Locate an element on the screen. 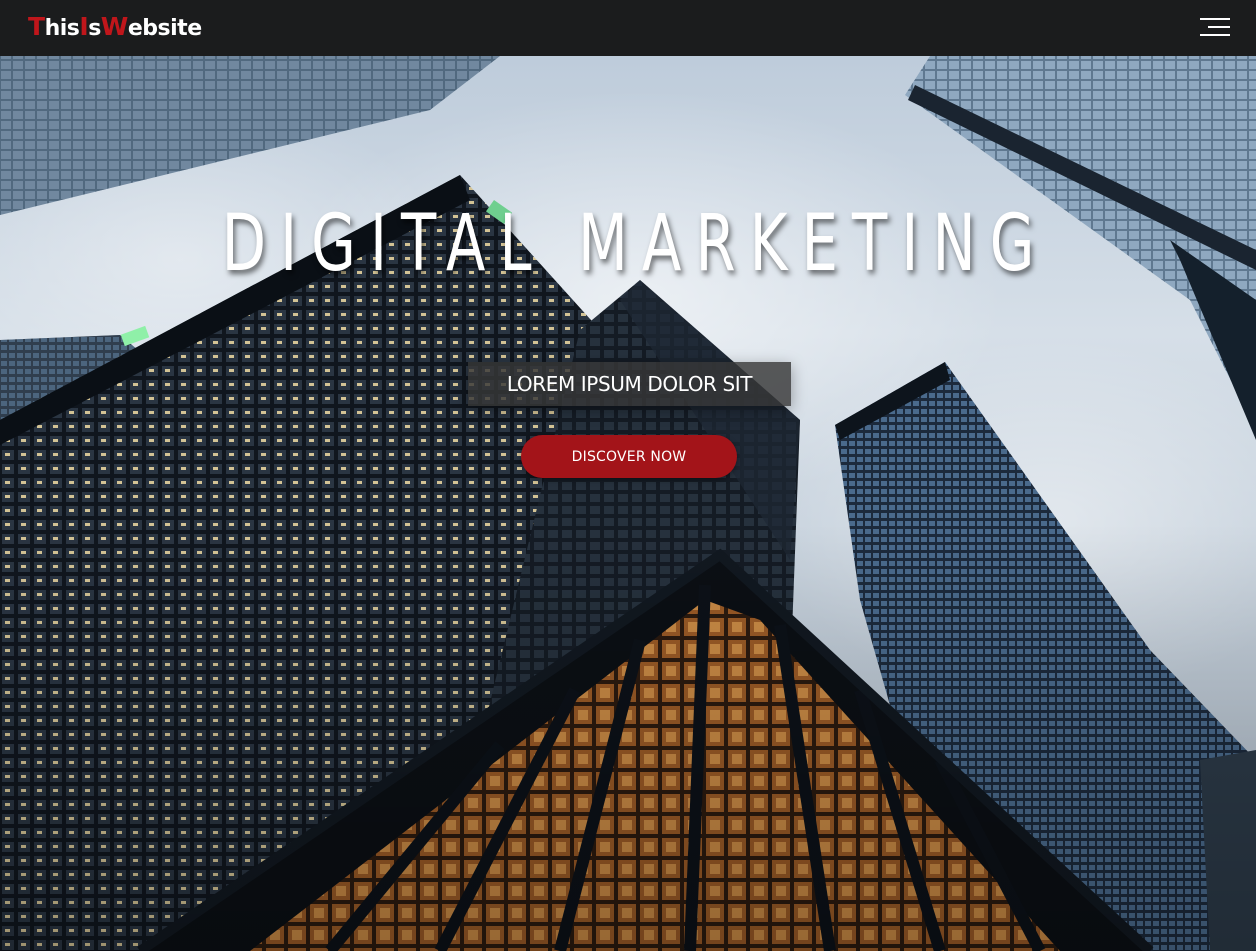  logo-part: I is located at coordinates (84, 26).